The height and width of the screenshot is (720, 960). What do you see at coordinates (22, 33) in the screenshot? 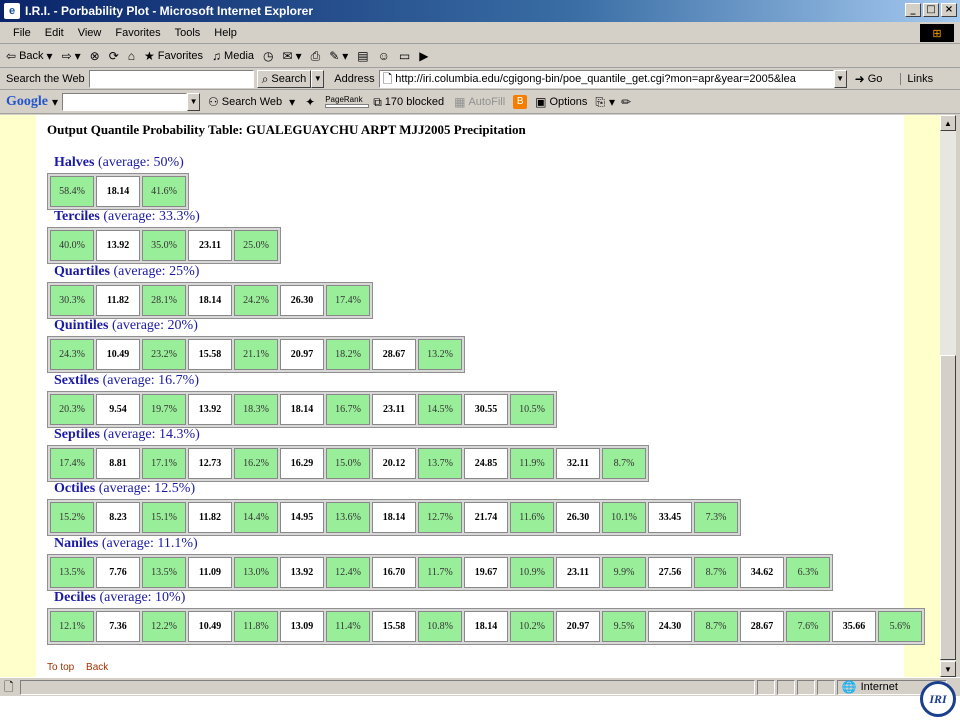
I see `menu-file: File` at bounding box center [22, 33].